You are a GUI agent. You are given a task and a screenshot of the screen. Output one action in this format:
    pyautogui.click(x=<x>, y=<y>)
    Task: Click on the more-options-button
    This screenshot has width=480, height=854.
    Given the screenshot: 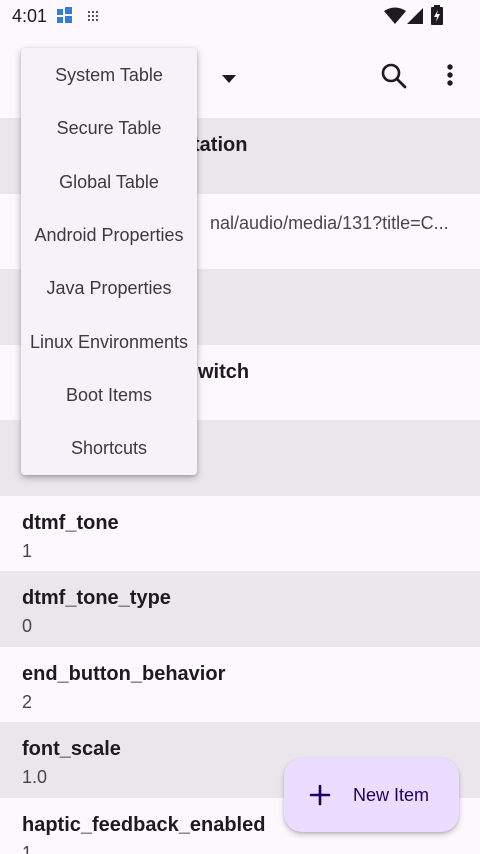 What is the action you would take?
    pyautogui.click(x=450, y=76)
    